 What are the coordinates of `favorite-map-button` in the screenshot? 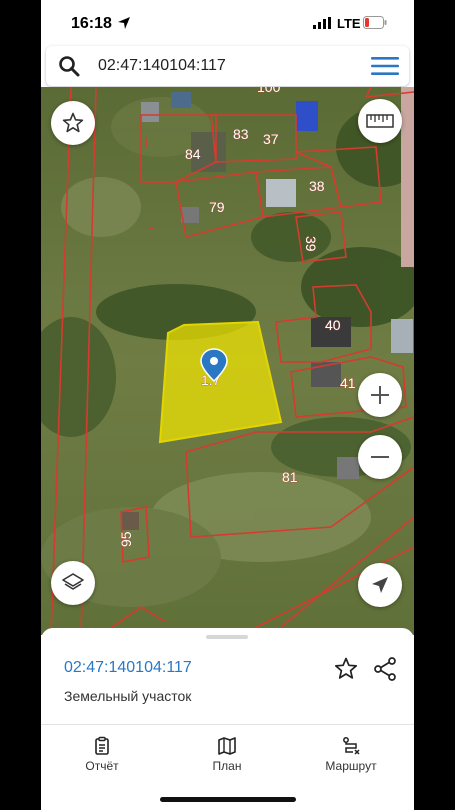 It's located at (73, 123).